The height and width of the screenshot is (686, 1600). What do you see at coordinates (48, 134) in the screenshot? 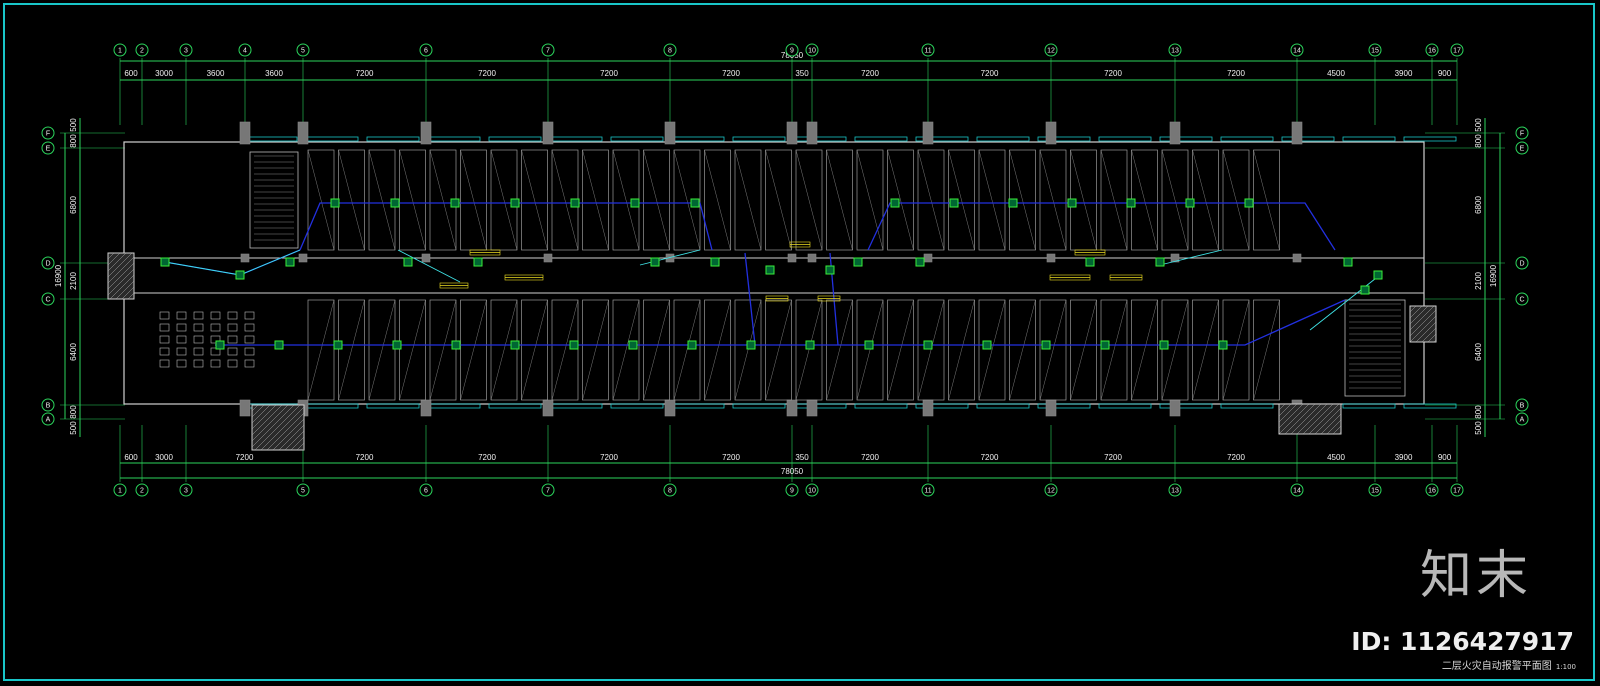
I see `axis-label-left-F: F` at bounding box center [48, 134].